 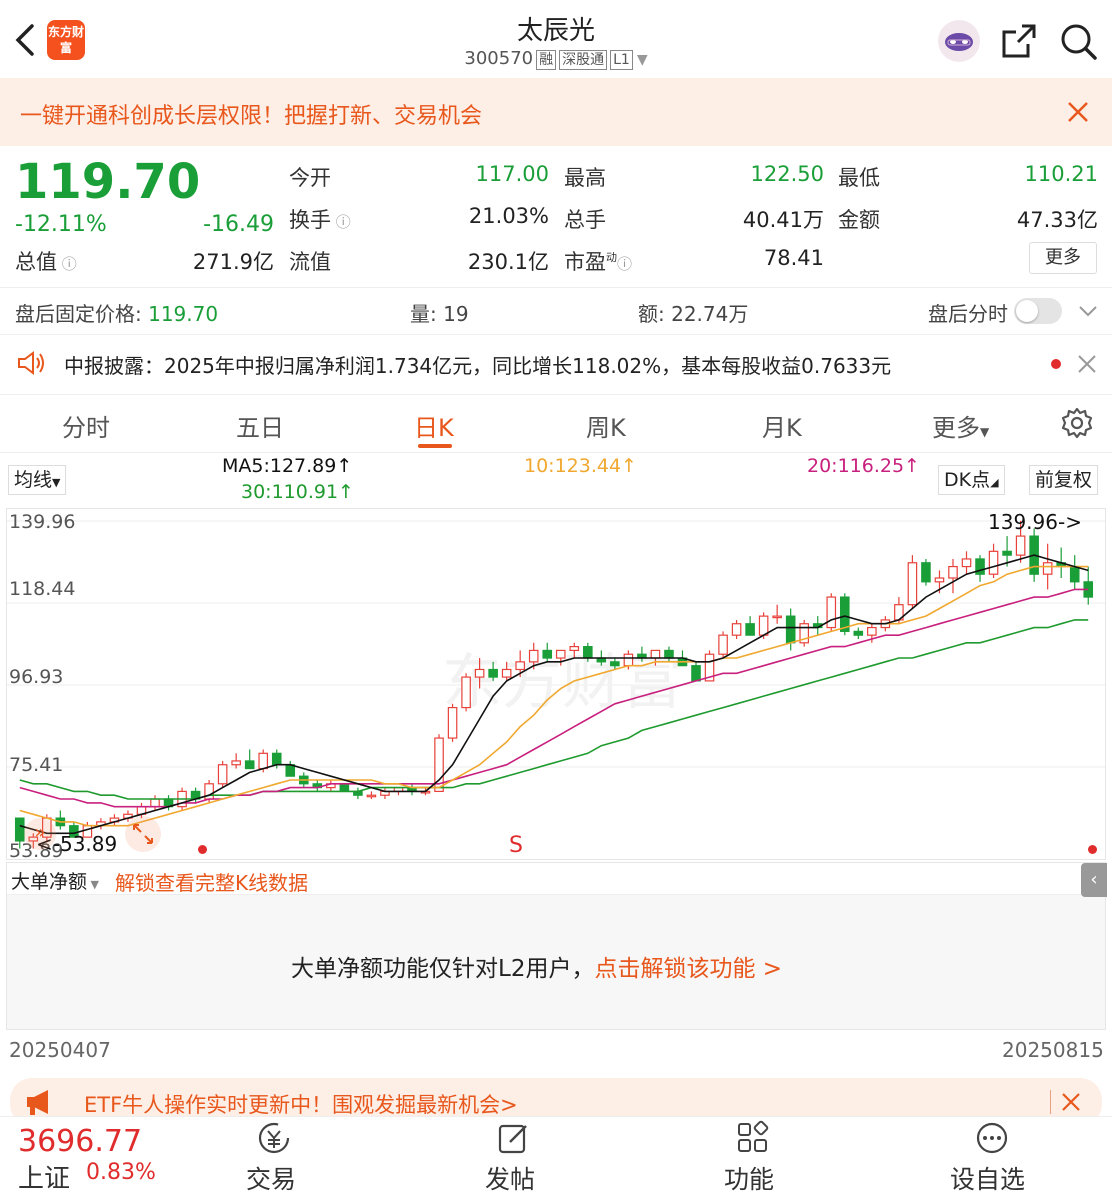 I want to click on large-order-selector: 大单净额 ▼, so click(x=55, y=880).